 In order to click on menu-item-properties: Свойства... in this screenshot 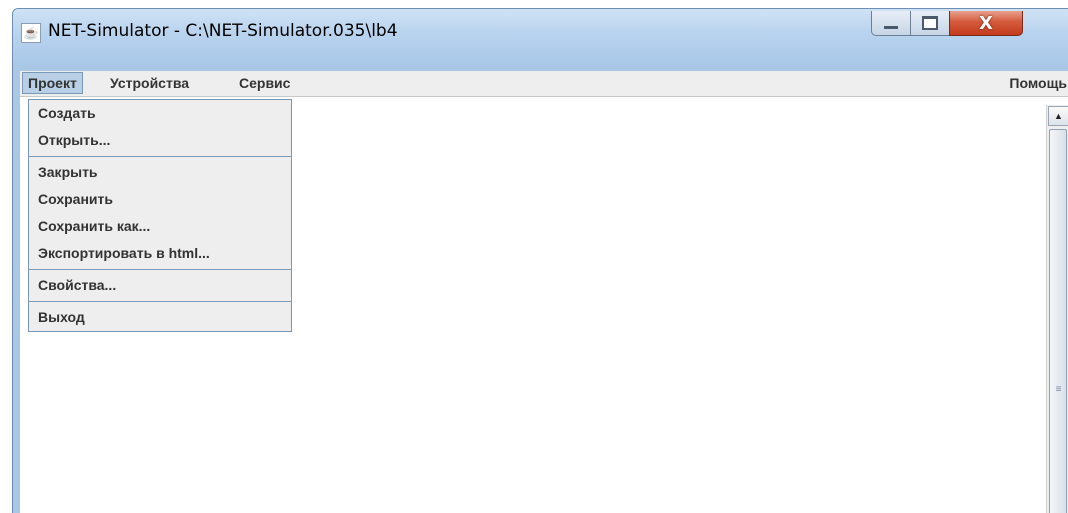, I will do `click(160, 285)`.